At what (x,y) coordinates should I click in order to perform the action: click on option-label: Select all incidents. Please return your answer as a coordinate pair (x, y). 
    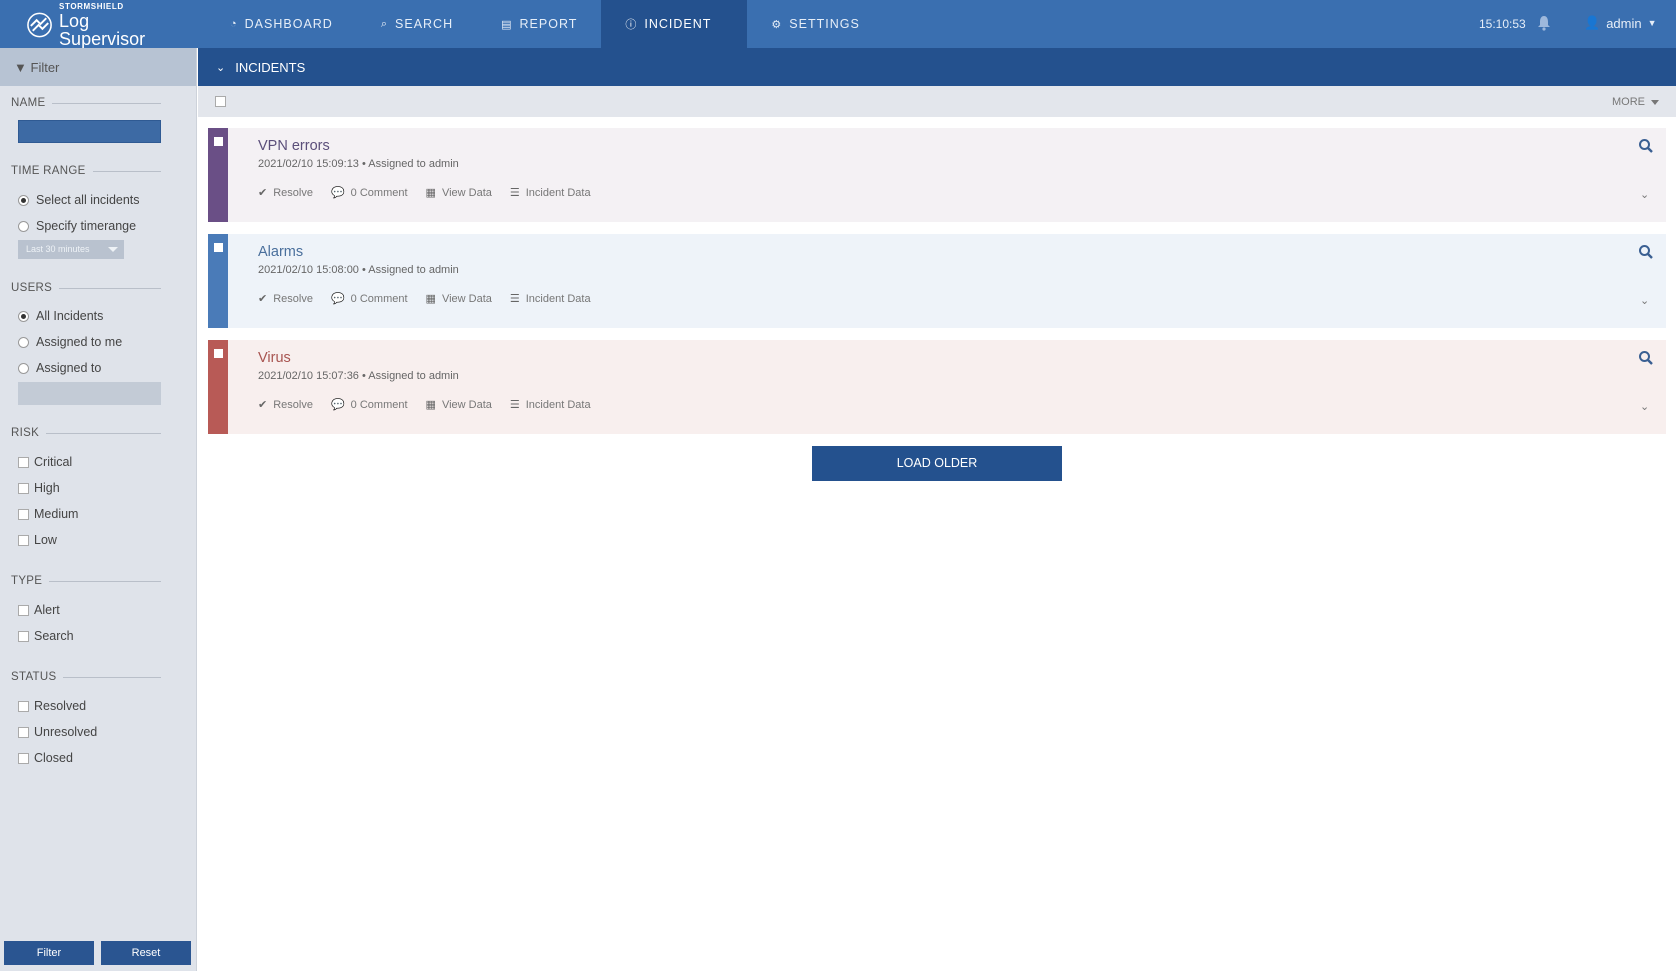
    Looking at the image, I should click on (88, 200).